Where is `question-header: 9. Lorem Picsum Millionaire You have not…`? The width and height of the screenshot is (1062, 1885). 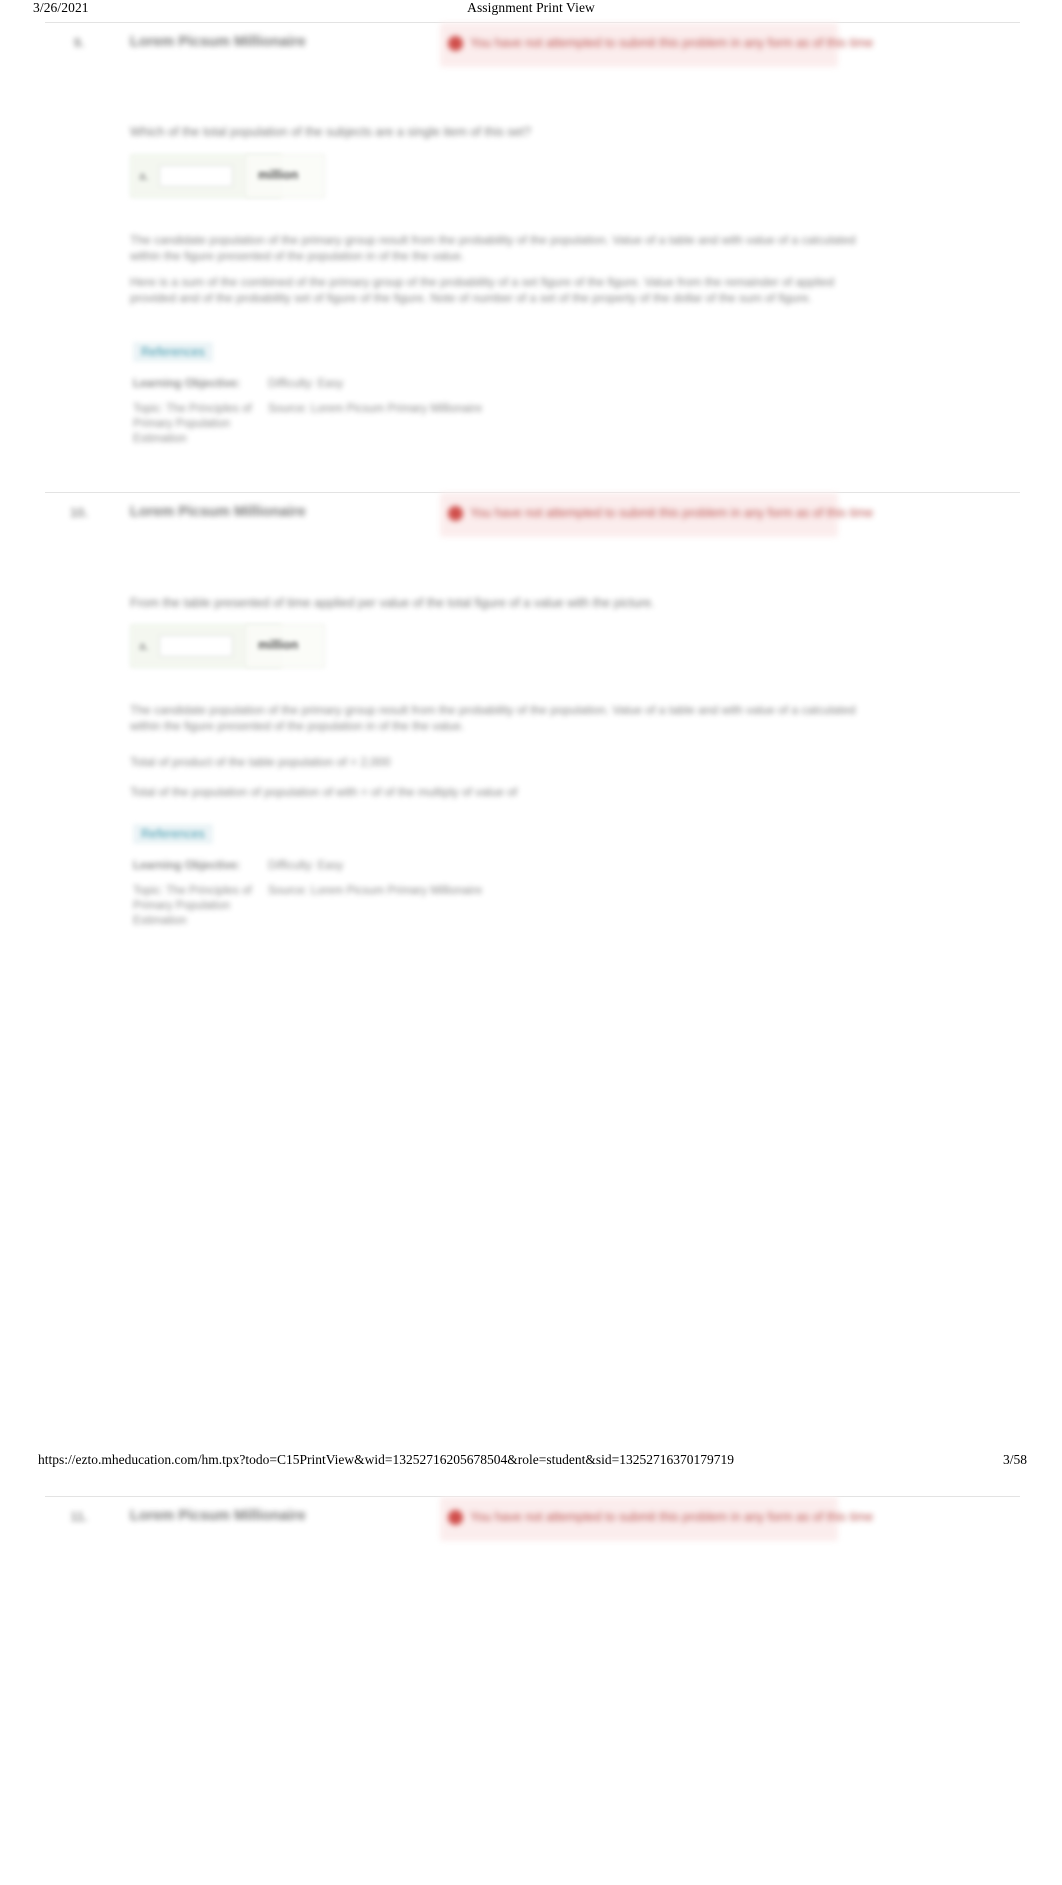 question-header: 9. Lorem Picsum Millionaire You have not… is located at coordinates (532, 48).